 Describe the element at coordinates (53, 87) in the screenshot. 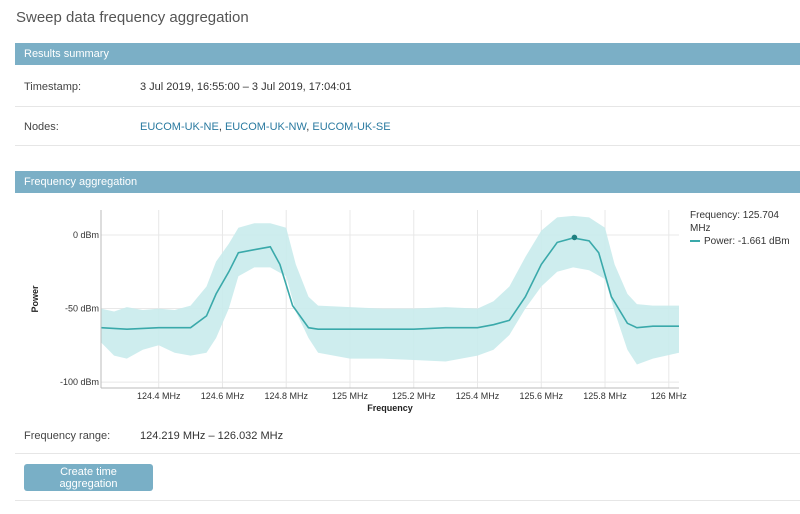

I see `timestamp-label: Timestamp:` at that location.